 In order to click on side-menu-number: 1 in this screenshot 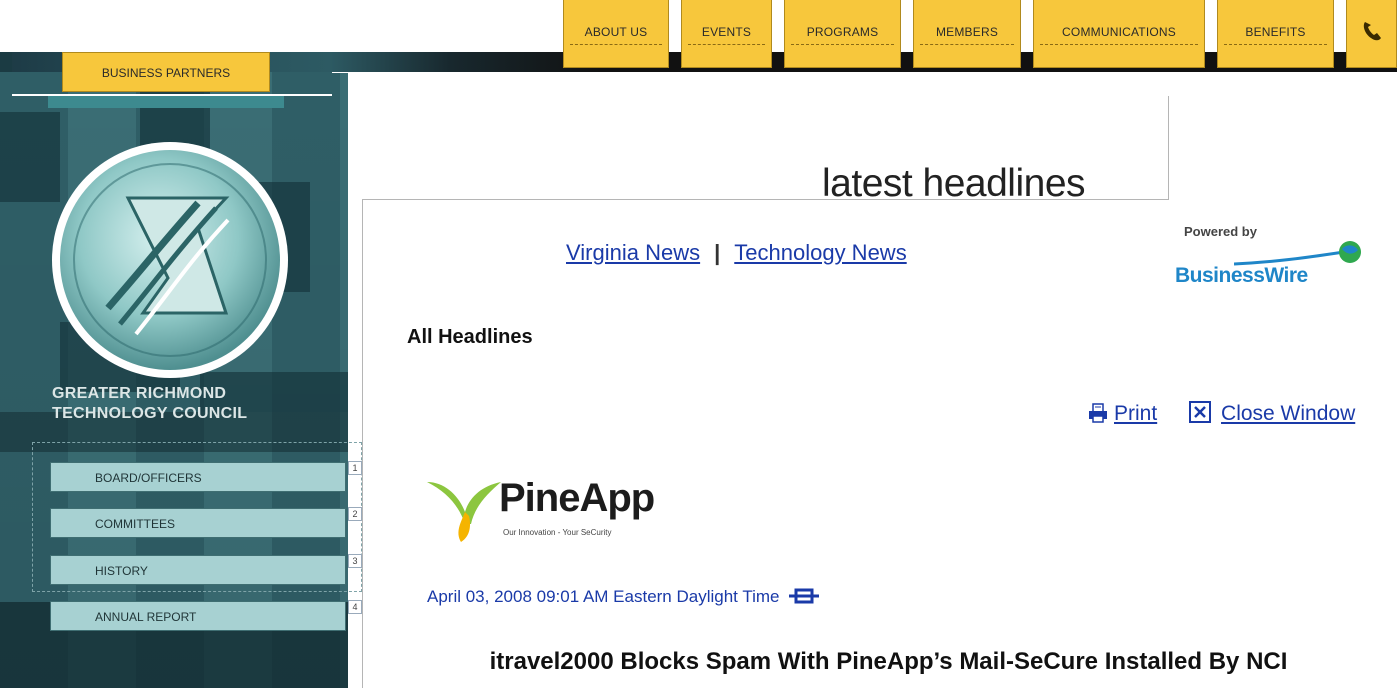, I will do `click(355, 468)`.